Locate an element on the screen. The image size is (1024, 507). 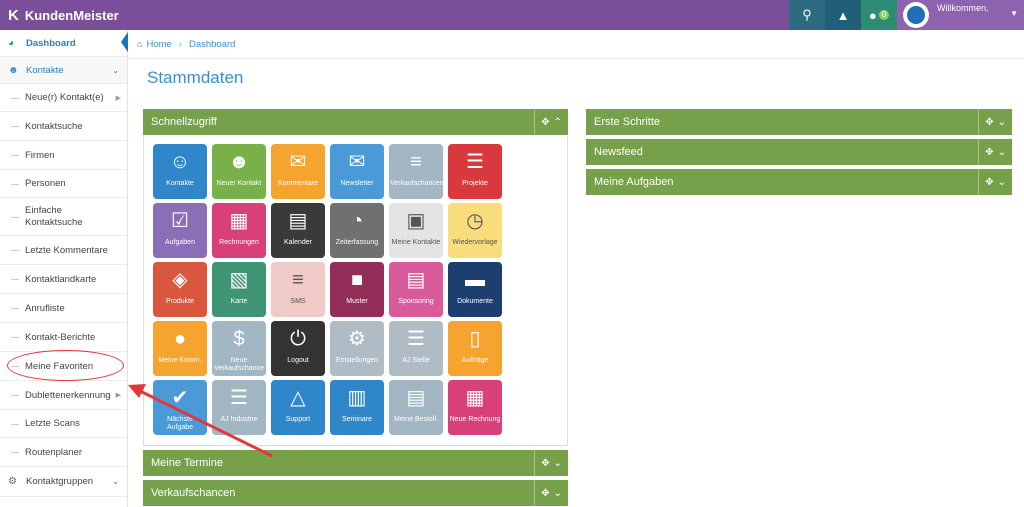
tile-label: Kontakte is located at coordinates (180, 183).